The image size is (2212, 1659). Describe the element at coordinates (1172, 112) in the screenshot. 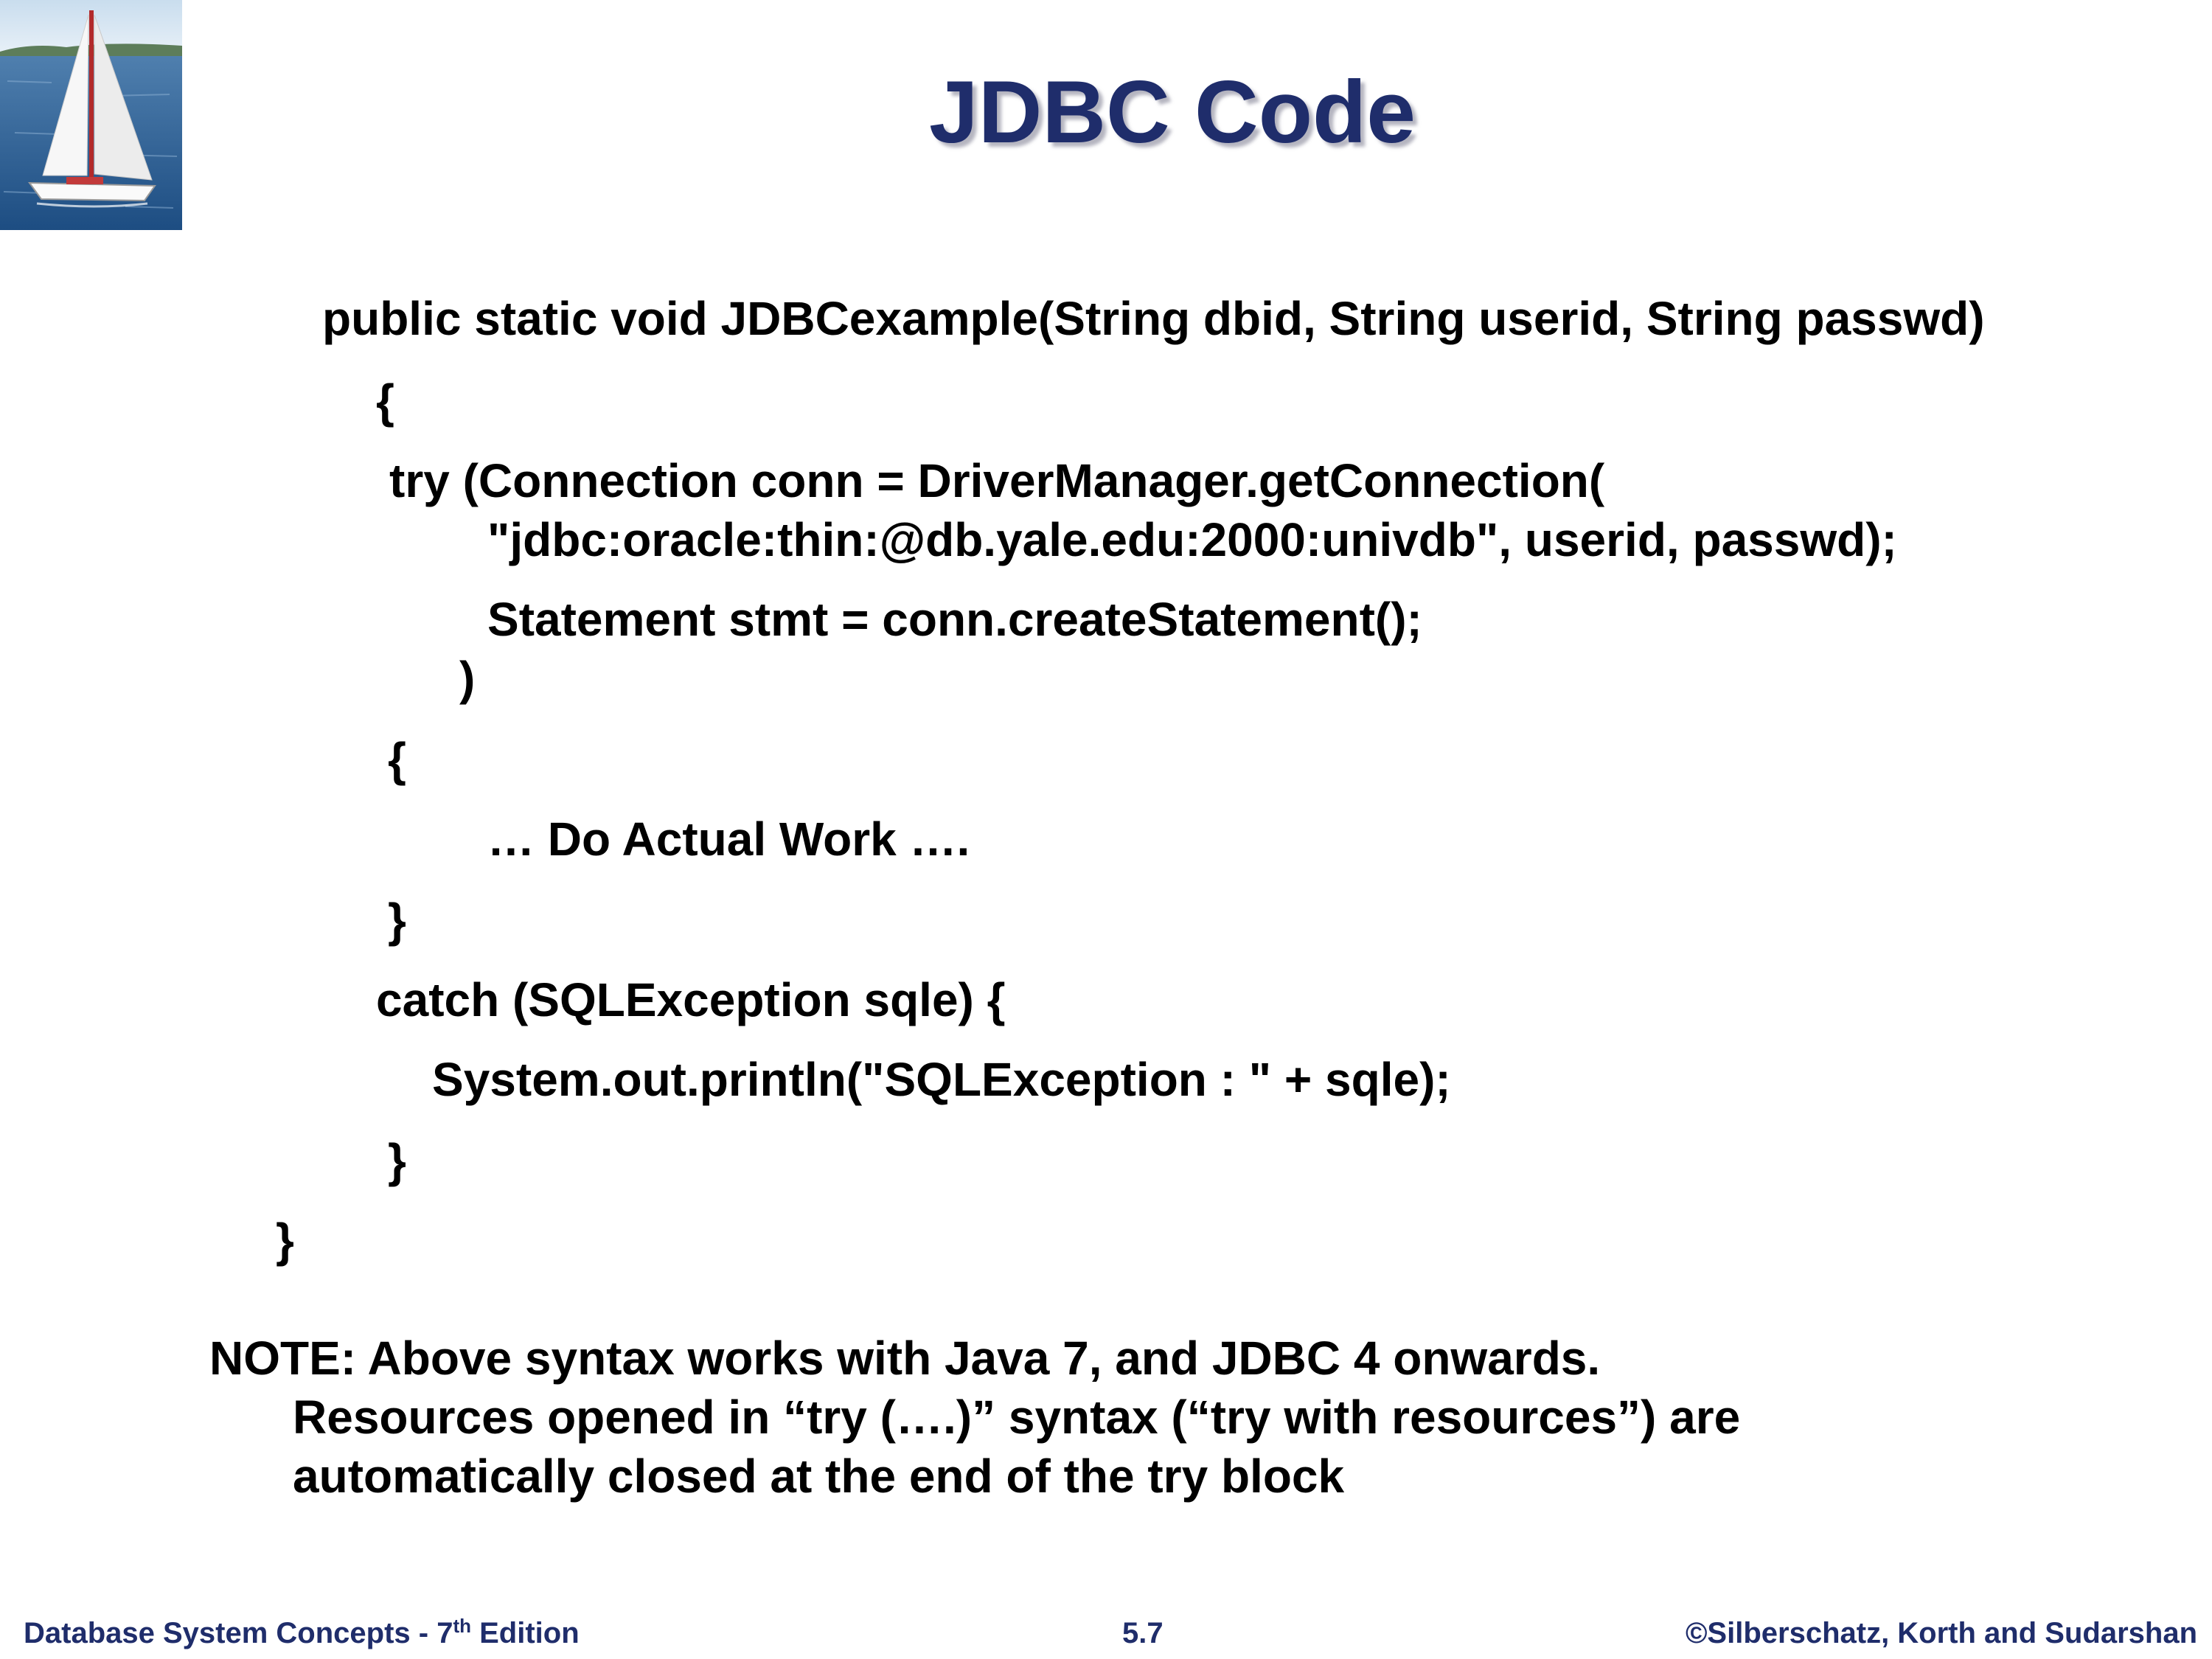

I see `slide-title: JDBC Code` at that location.